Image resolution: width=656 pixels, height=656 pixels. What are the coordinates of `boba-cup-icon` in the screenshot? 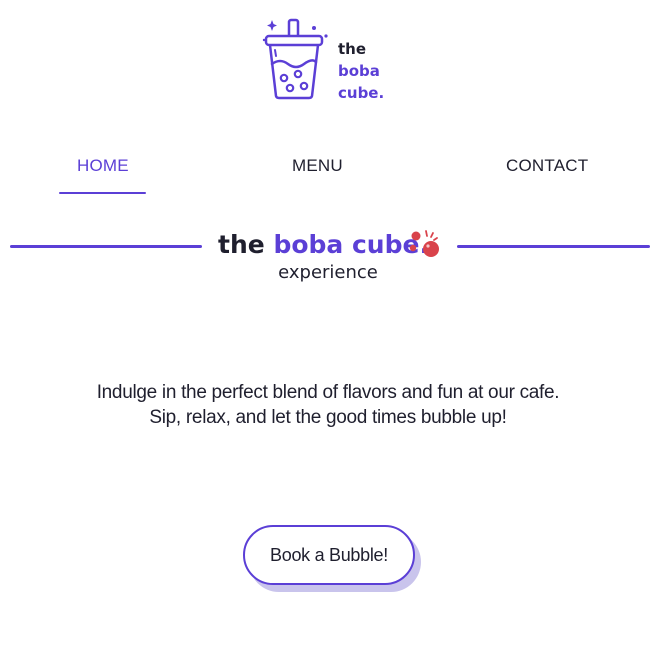 It's located at (295, 59).